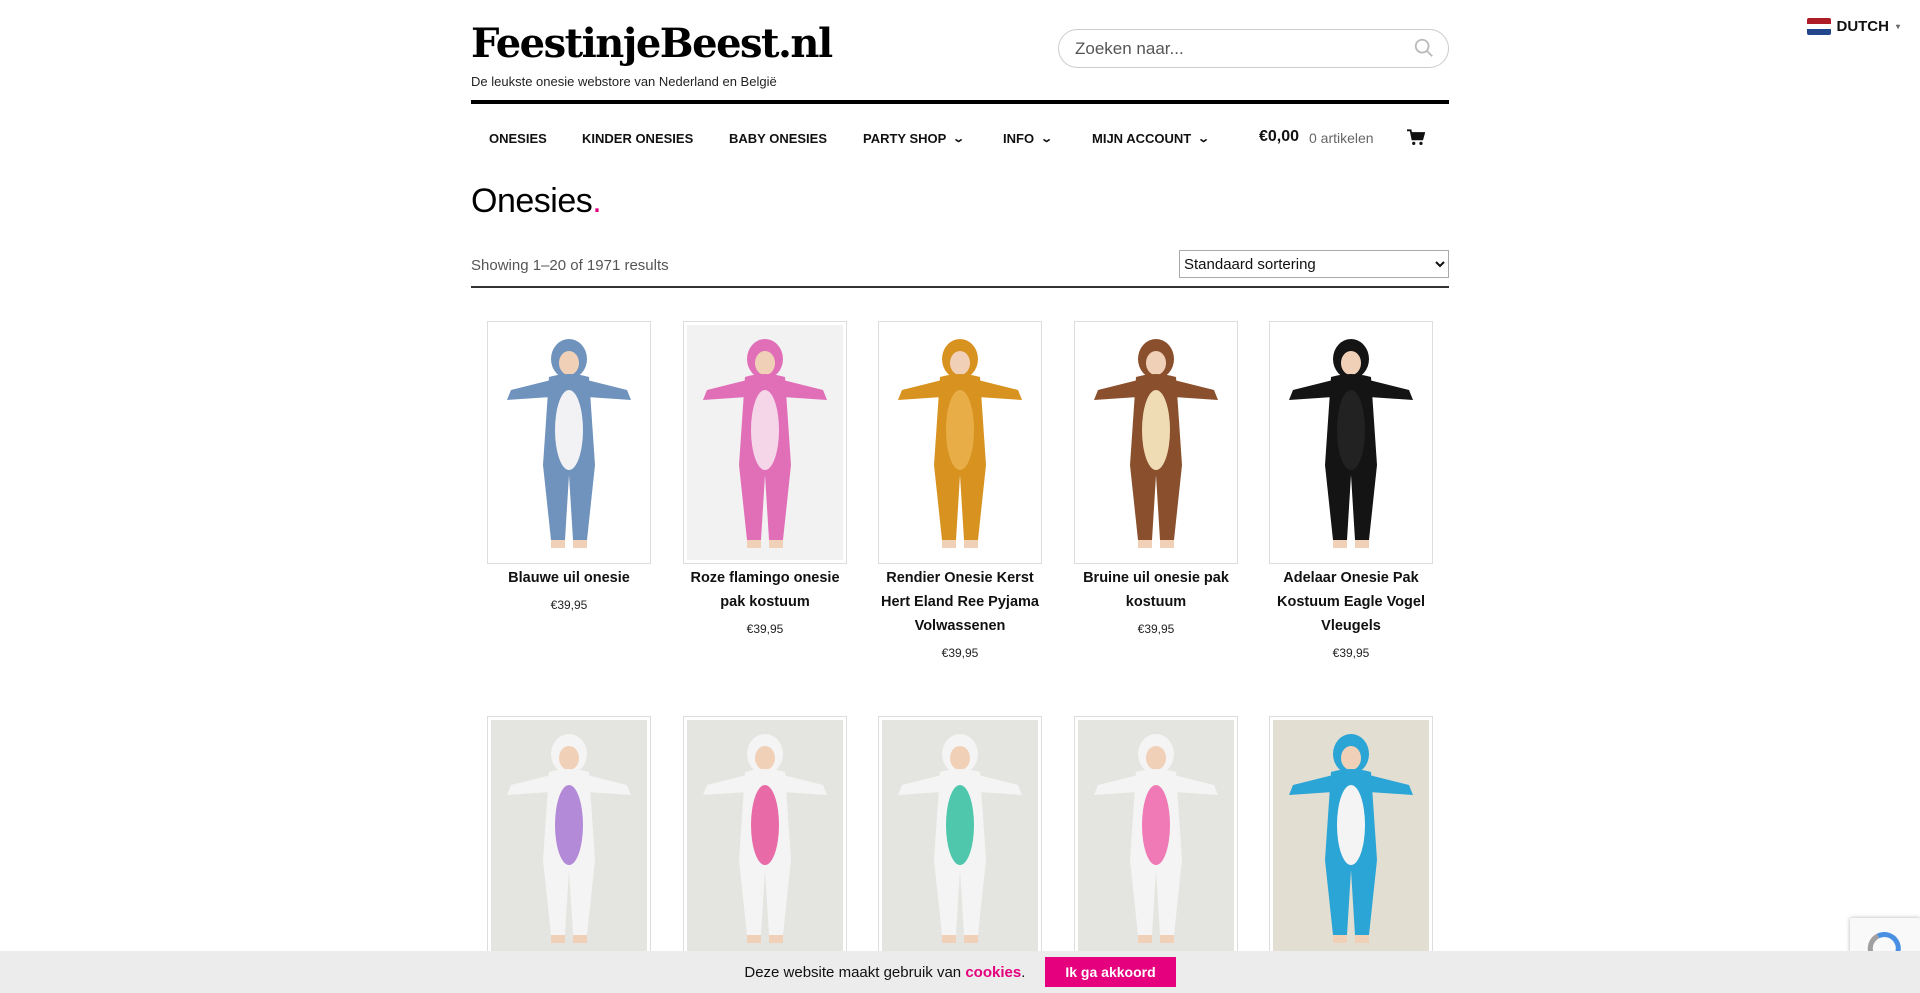 This screenshot has height=993, width=1920. What do you see at coordinates (652, 43) in the screenshot?
I see `site-title: FeestinjeBeest.nl` at bounding box center [652, 43].